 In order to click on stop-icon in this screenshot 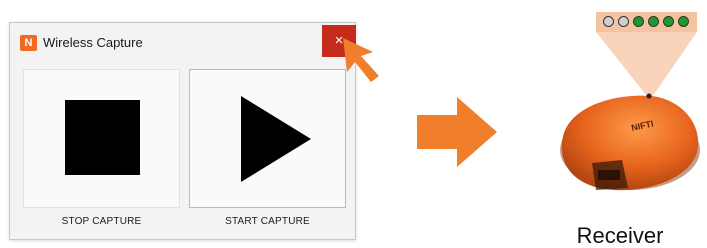, I will do `click(102, 137)`.